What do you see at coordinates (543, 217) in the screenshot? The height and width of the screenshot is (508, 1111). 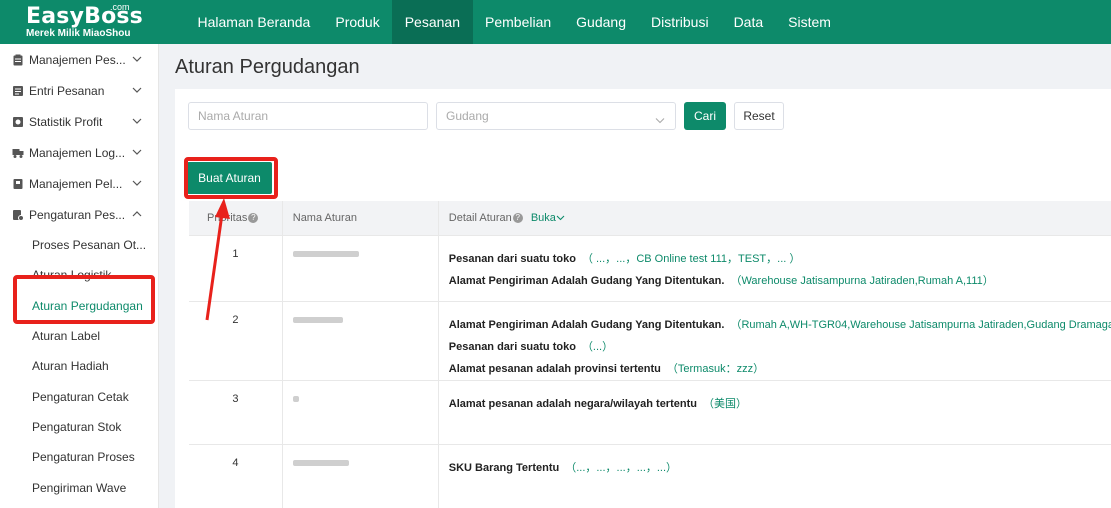 I see `expand-label: Buka` at bounding box center [543, 217].